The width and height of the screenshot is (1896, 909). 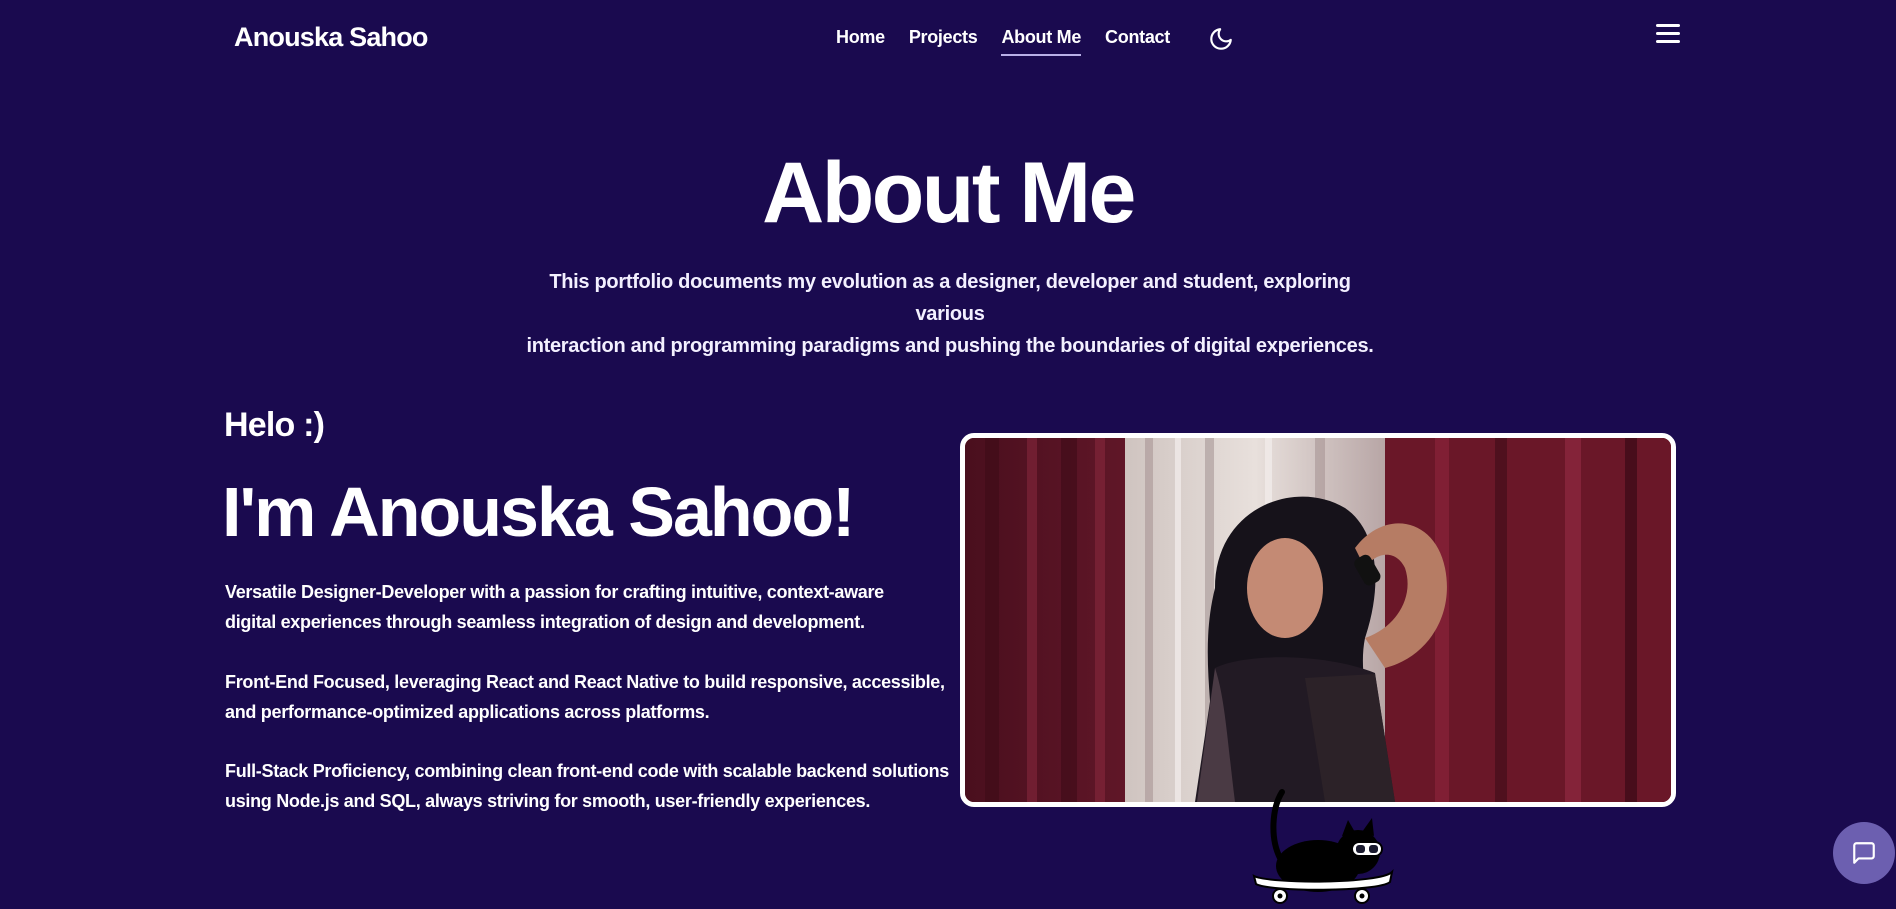 I want to click on nav-contact-link: Contact, so click(x=1137, y=41).